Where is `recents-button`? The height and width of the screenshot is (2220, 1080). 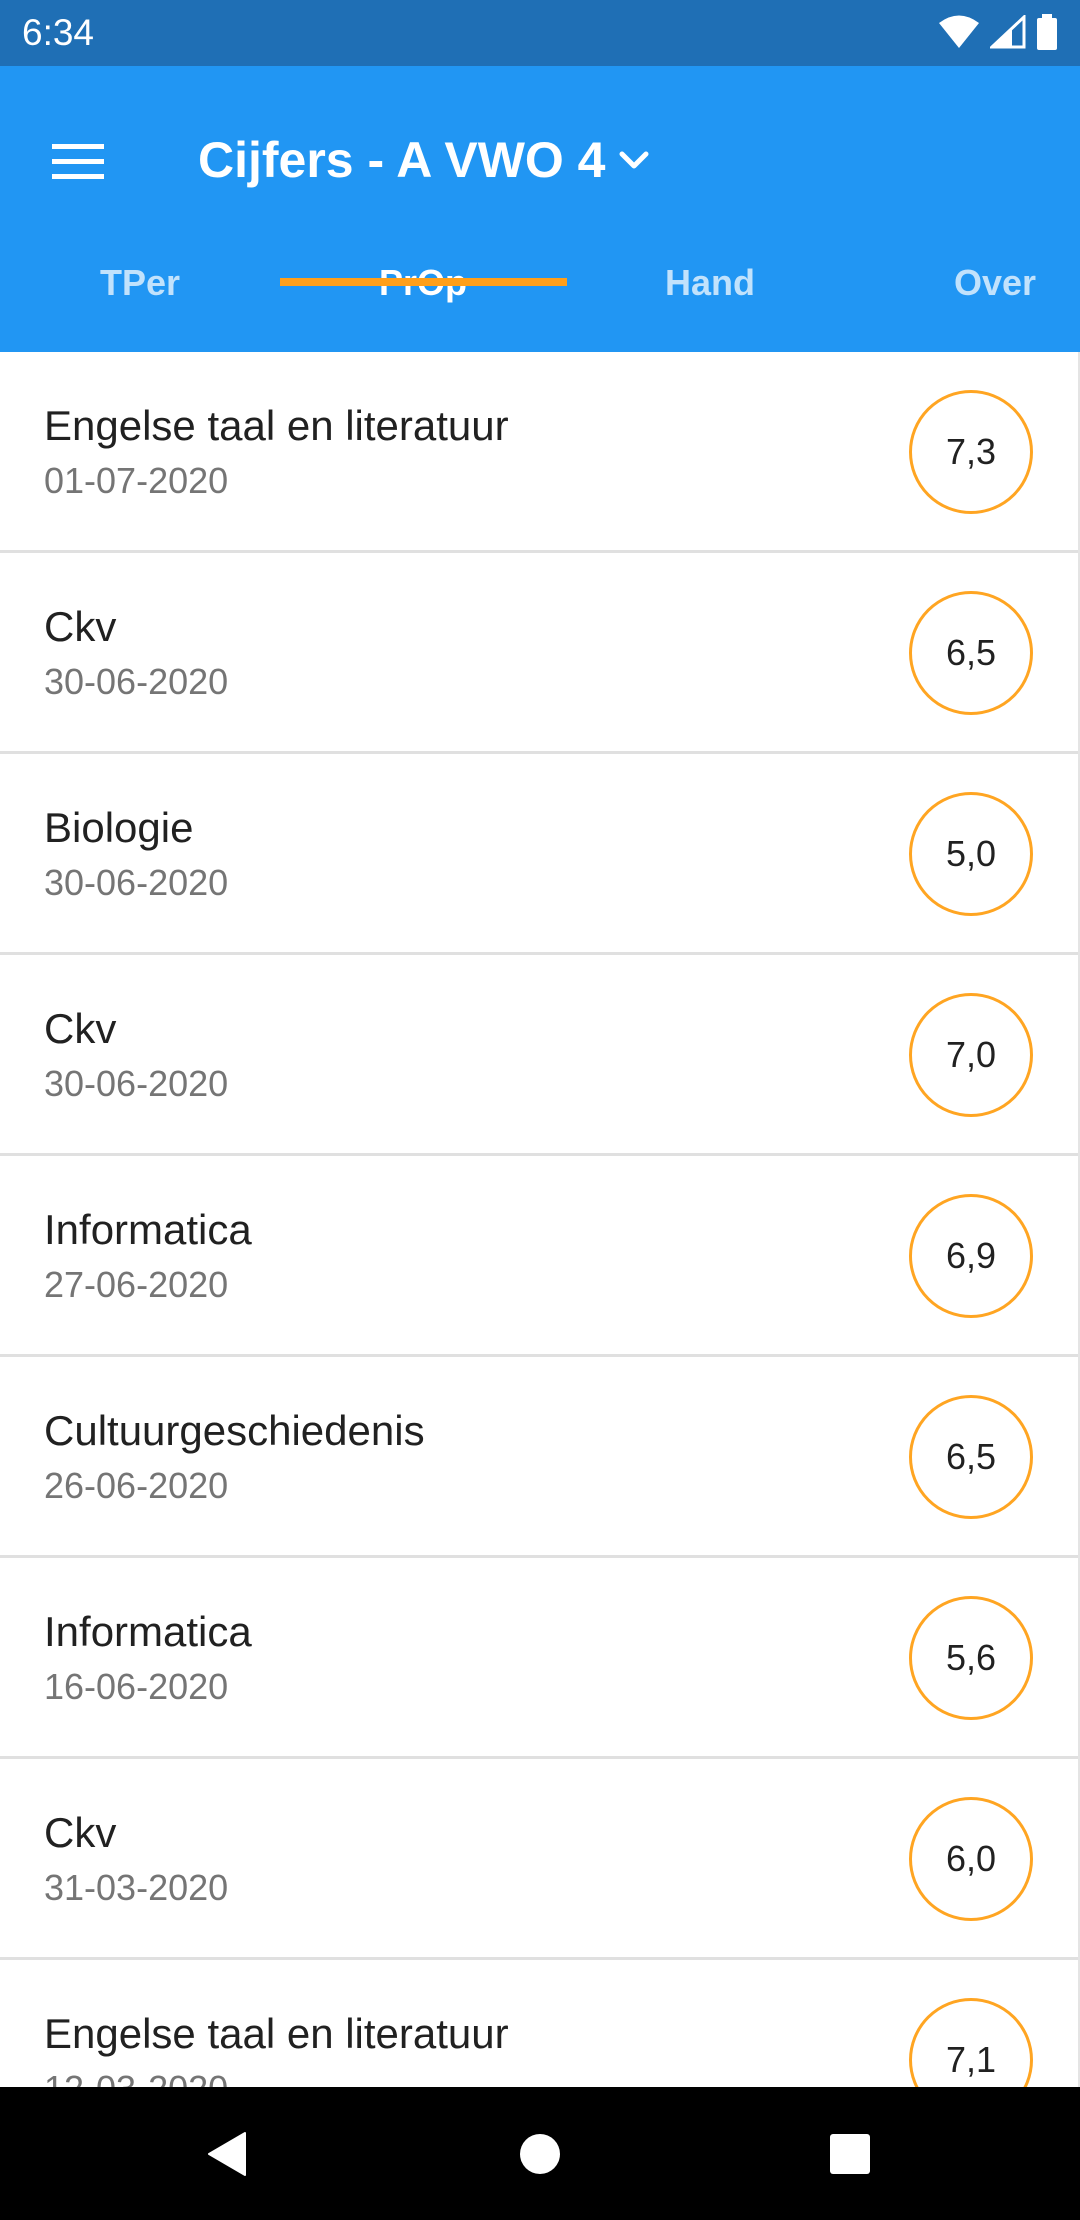
recents-button is located at coordinates (850, 2153).